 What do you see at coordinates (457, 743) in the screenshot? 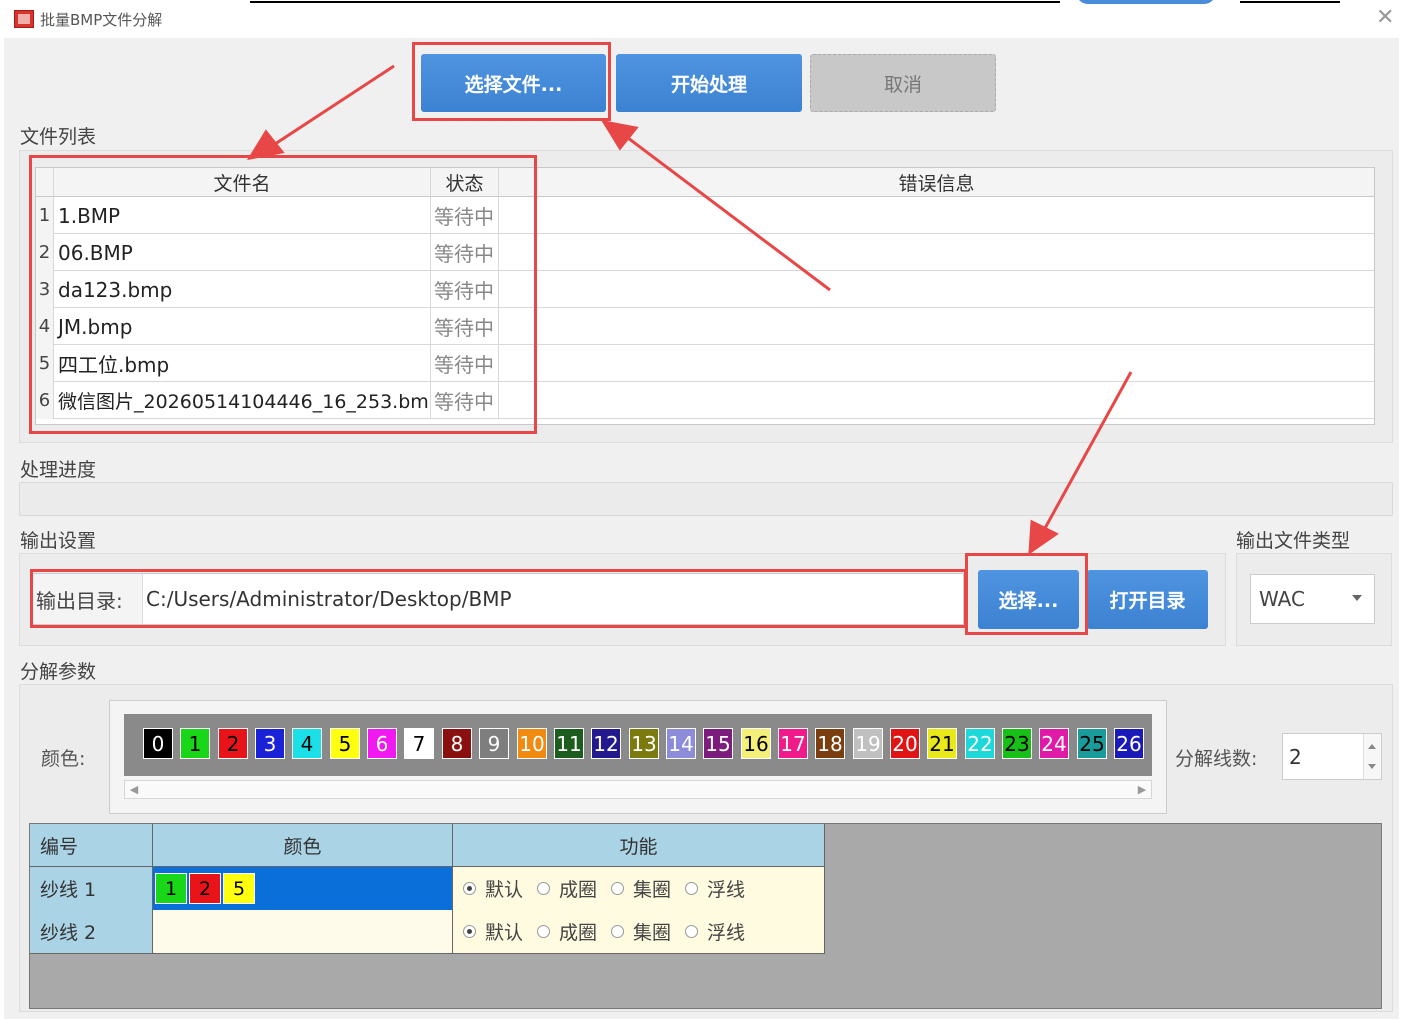
I see `color-swatch: 8` at bounding box center [457, 743].